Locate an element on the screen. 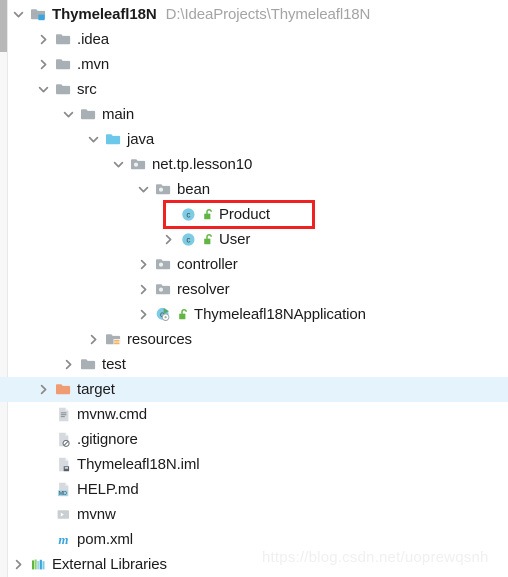 The image size is (508, 577). tree-row-label: Thymeleafl18N is located at coordinates (104, 14).